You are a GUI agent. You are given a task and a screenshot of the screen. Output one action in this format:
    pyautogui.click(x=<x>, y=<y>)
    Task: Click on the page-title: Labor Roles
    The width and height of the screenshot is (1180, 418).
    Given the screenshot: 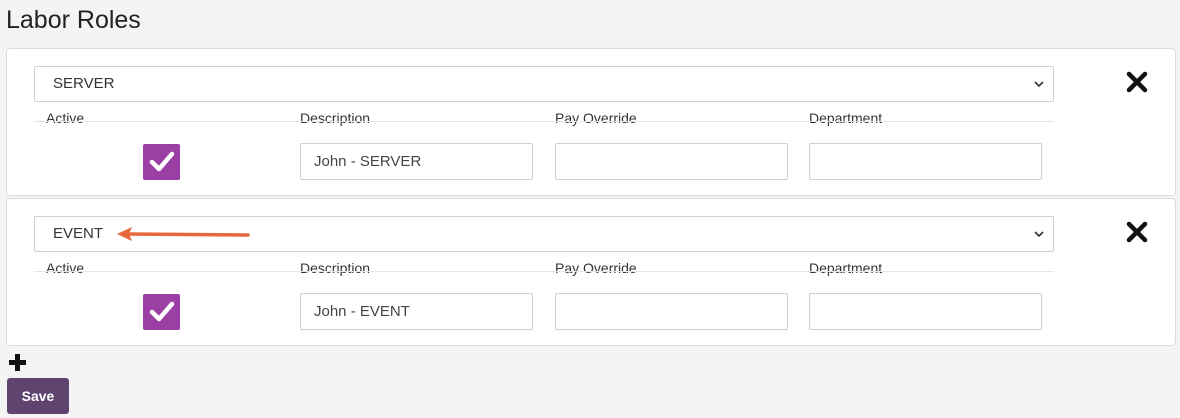 What is the action you would take?
    pyautogui.click(x=73, y=20)
    